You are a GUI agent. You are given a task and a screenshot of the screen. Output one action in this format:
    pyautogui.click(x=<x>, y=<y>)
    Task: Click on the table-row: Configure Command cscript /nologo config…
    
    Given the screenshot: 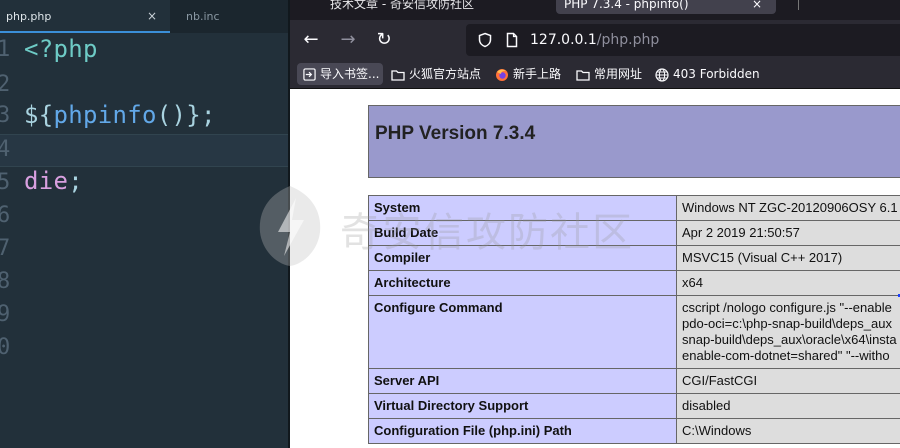 What is the action you would take?
    pyautogui.click(x=634, y=332)
    